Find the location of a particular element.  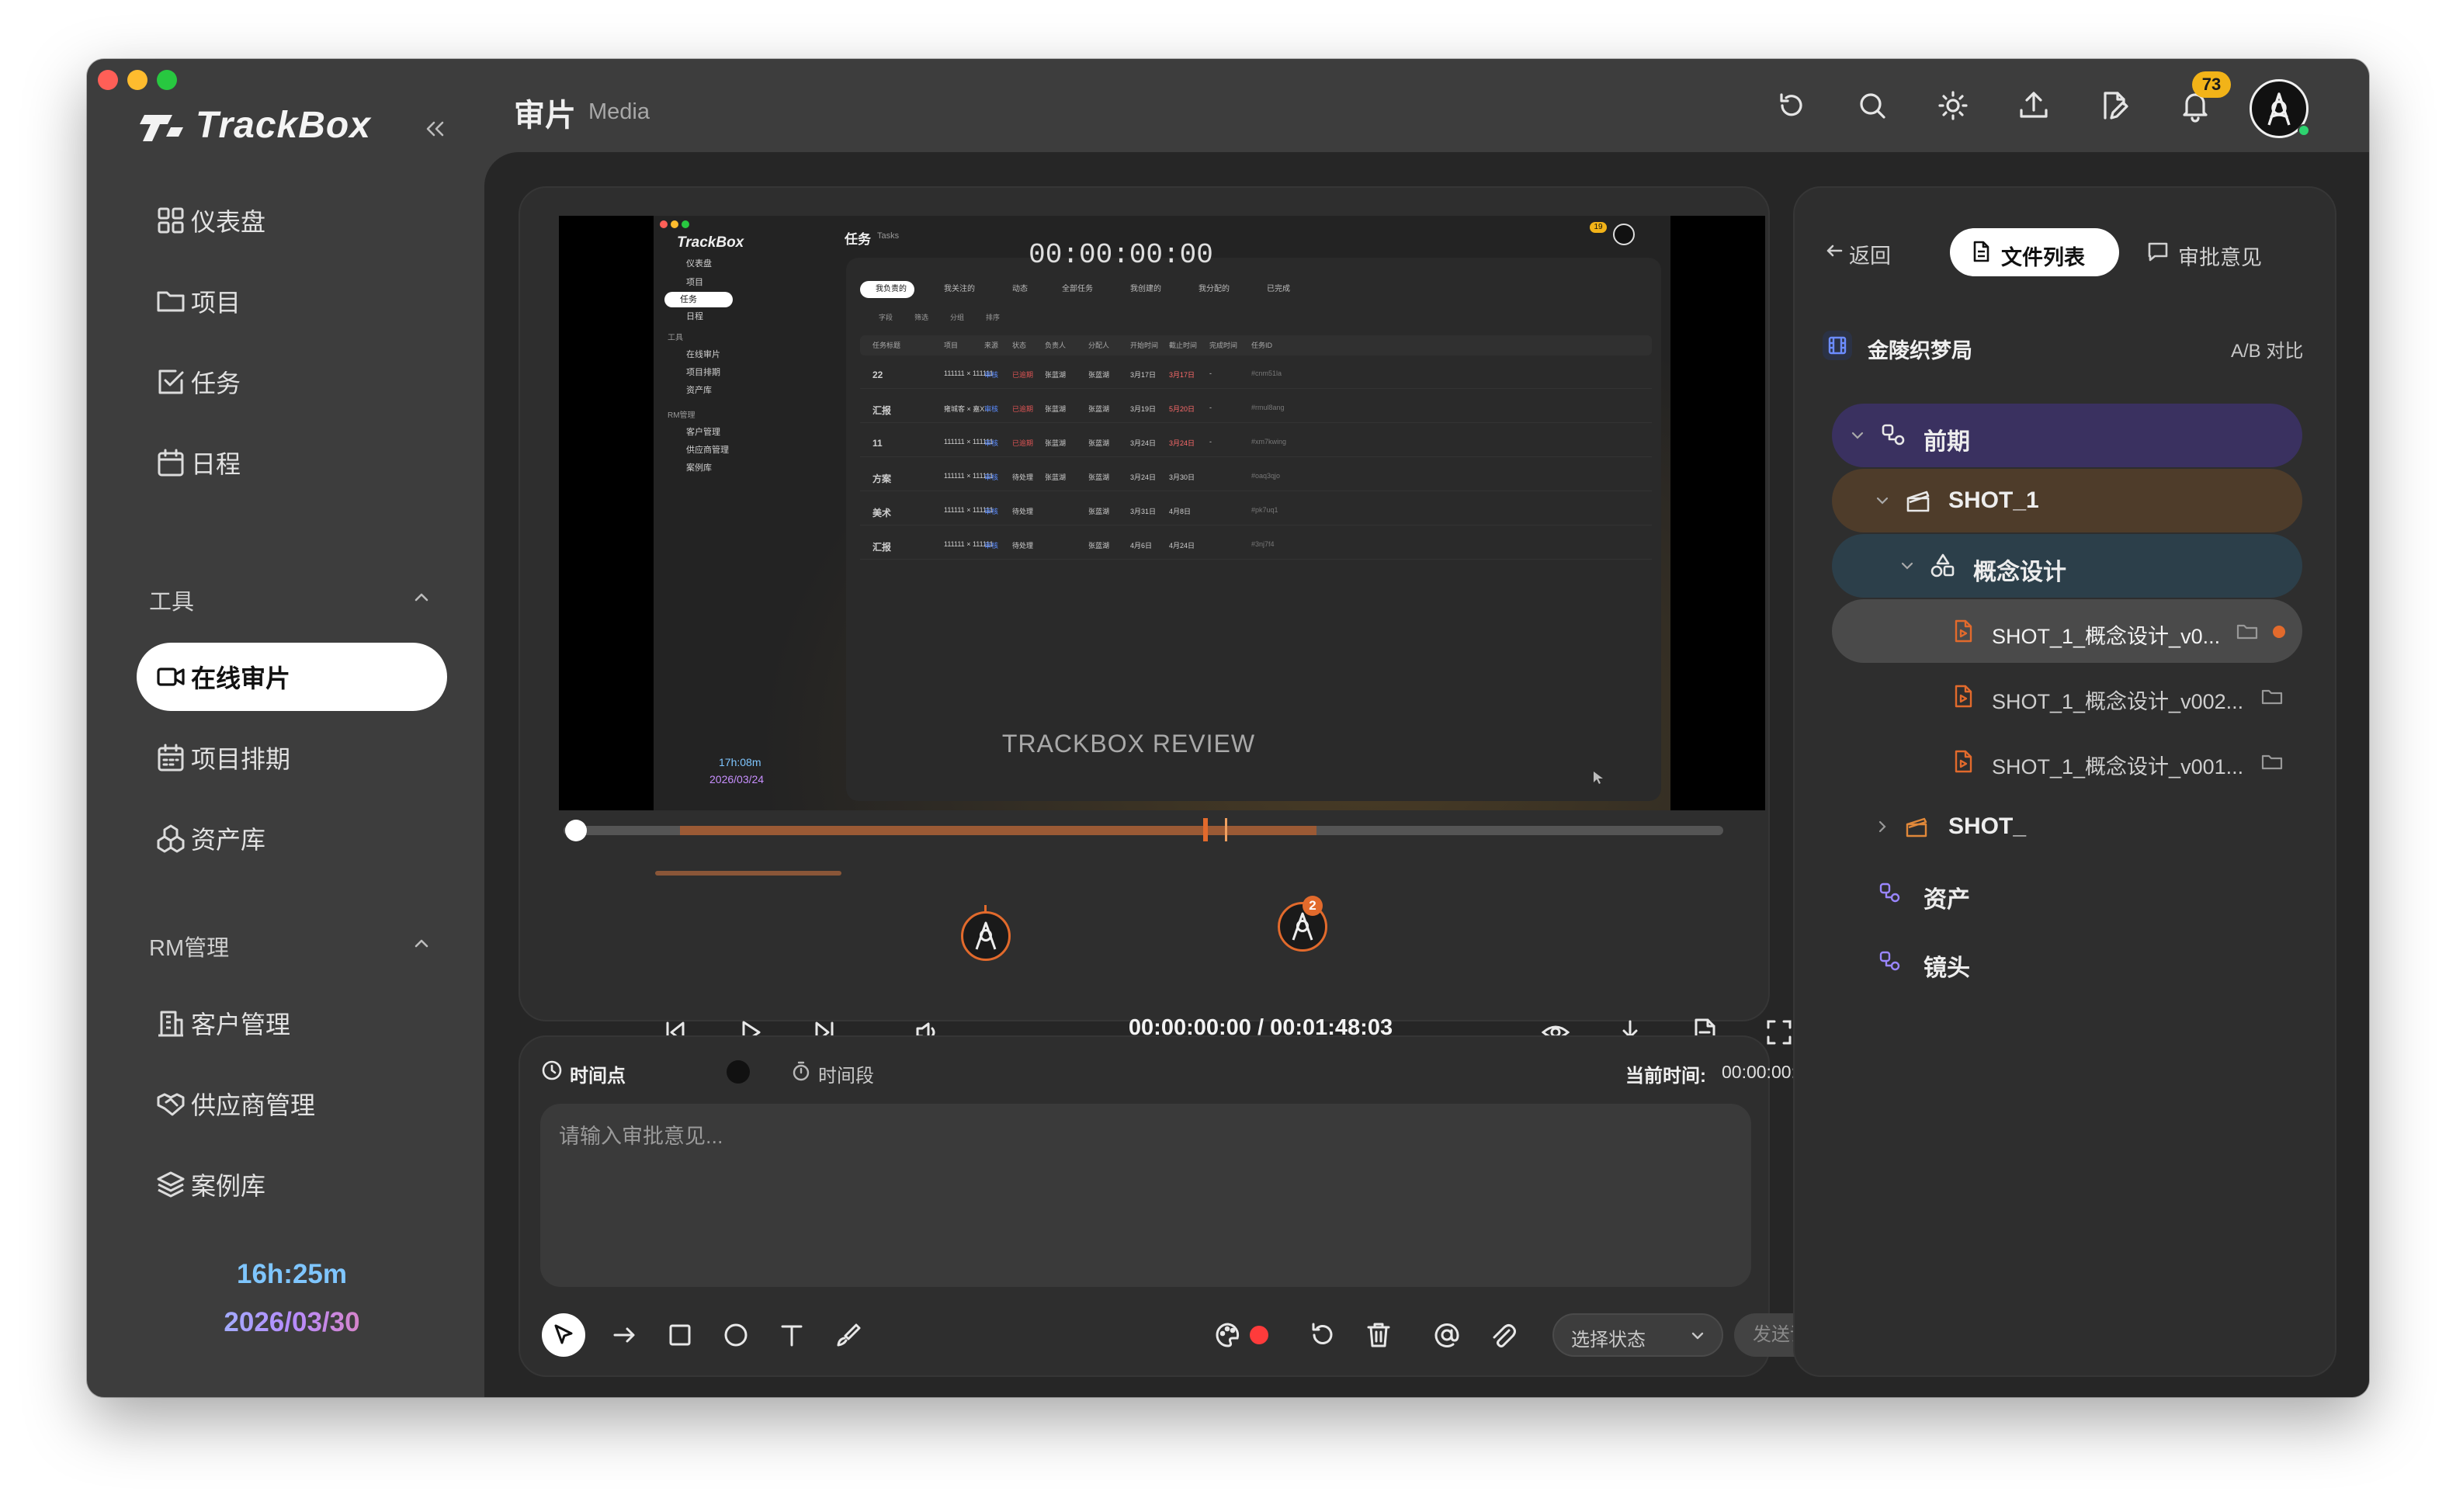

mode-range-tab: 时间段 is located at coordinates (846, 1073).